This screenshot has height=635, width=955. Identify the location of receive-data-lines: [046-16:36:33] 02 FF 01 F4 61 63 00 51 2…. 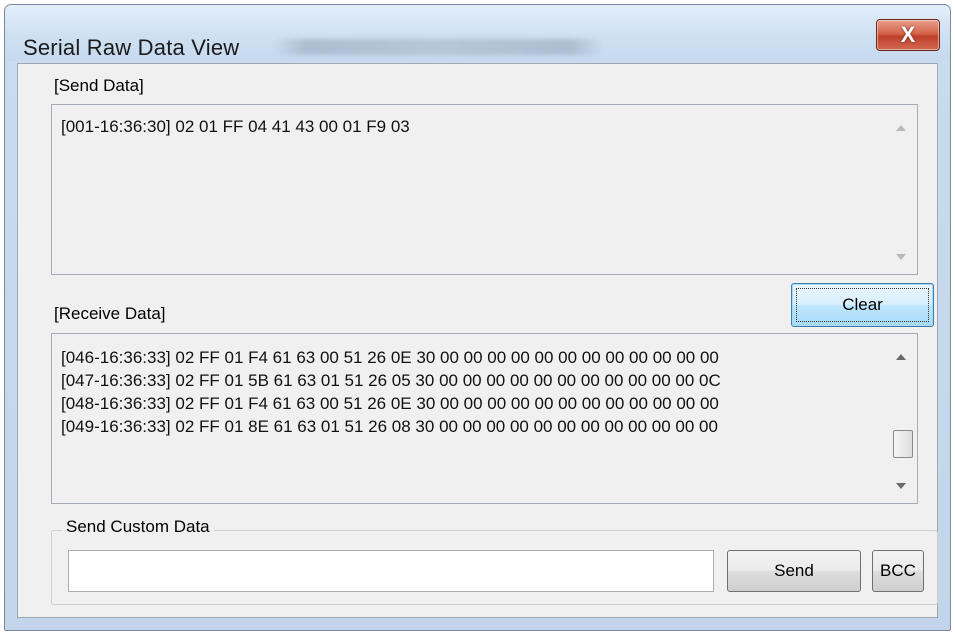
(391, 392).